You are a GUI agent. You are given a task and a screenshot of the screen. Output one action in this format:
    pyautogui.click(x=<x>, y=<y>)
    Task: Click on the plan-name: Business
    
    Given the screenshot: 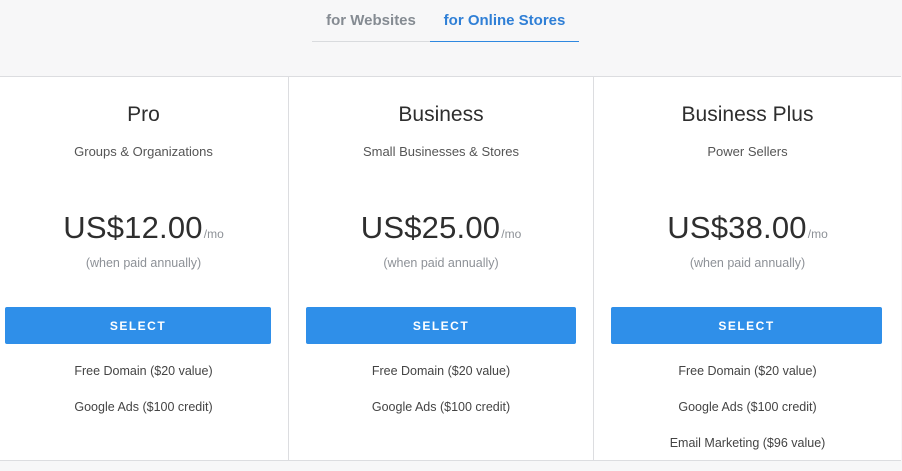 What is the action you would take?
    pyautogui.click(x=441, y=114)
    